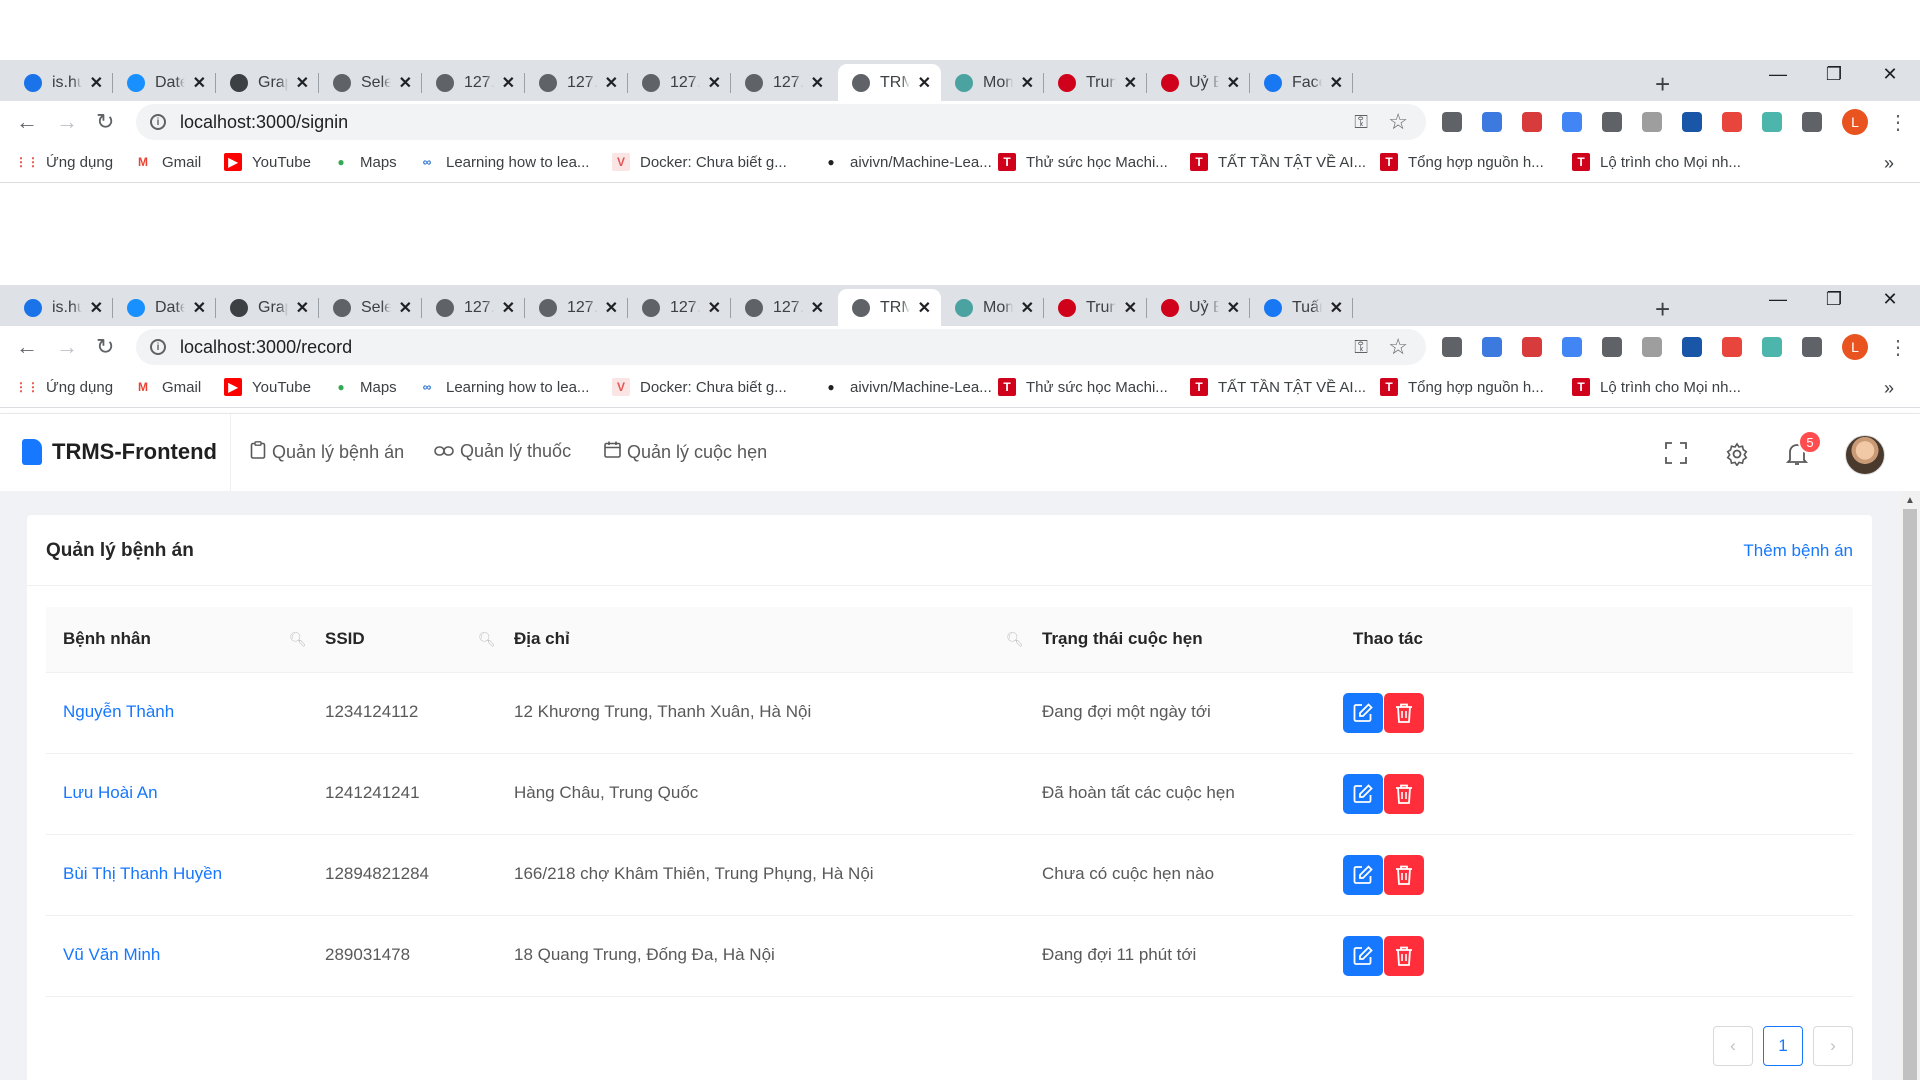 The height and width of the screenshot is (1080, 1920). Describe the element at coordinates (1398, 122) in the screenshot. I see `bookmark-star-icon: ☆` at that location.